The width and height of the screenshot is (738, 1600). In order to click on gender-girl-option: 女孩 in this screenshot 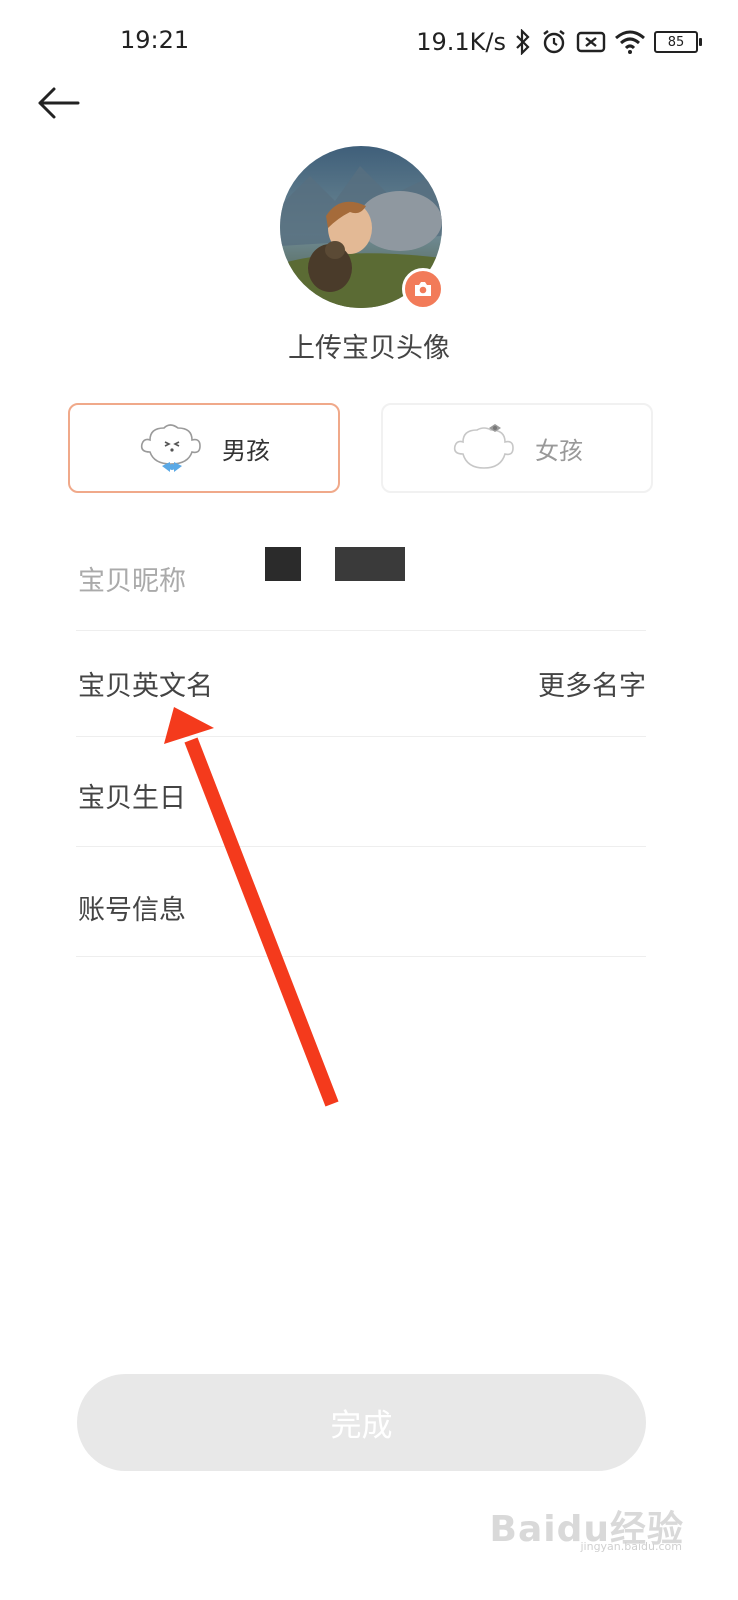, I will do `click(517, 448)`.